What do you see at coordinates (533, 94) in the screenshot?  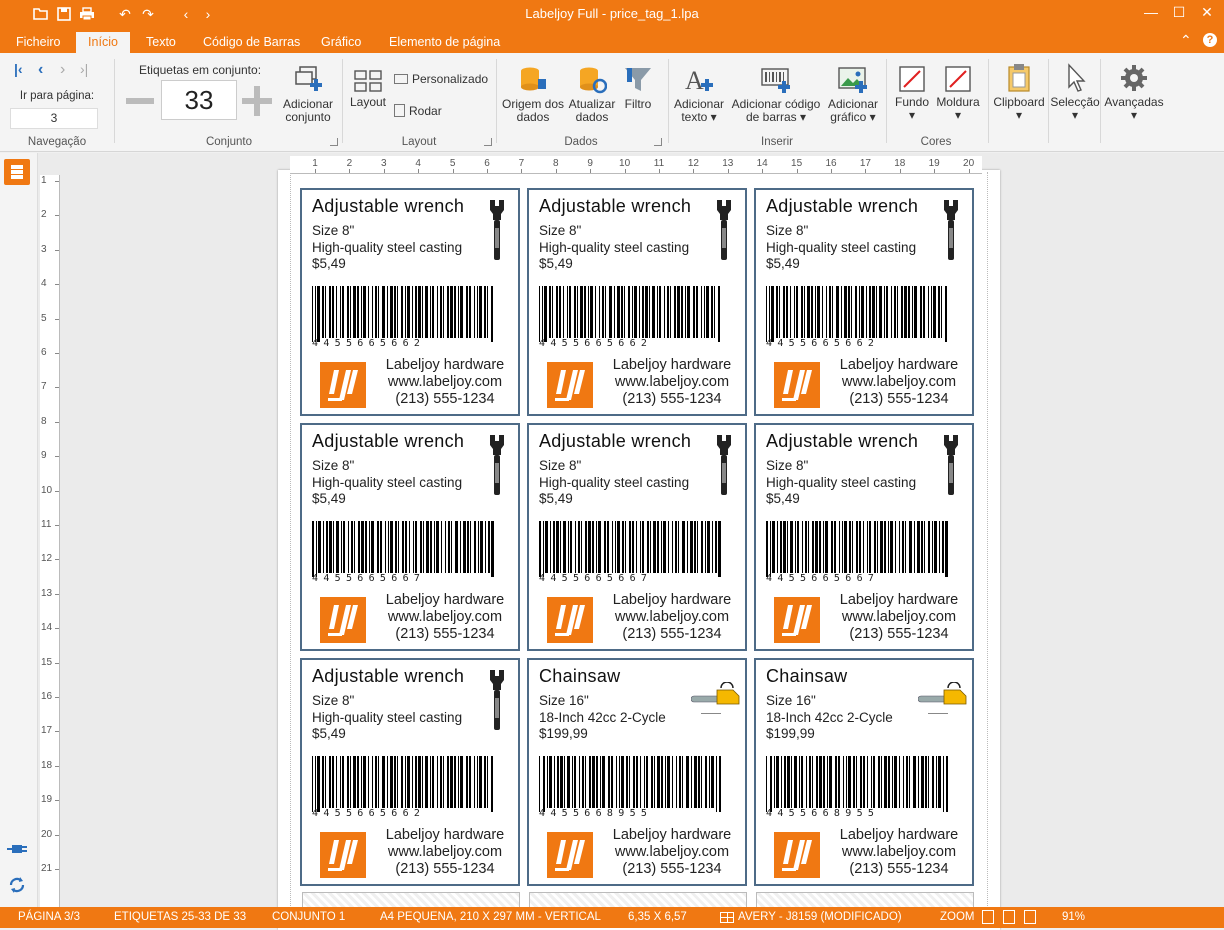 I see `data-source-button: Origem dos dados` at bounding box center [533, 94].